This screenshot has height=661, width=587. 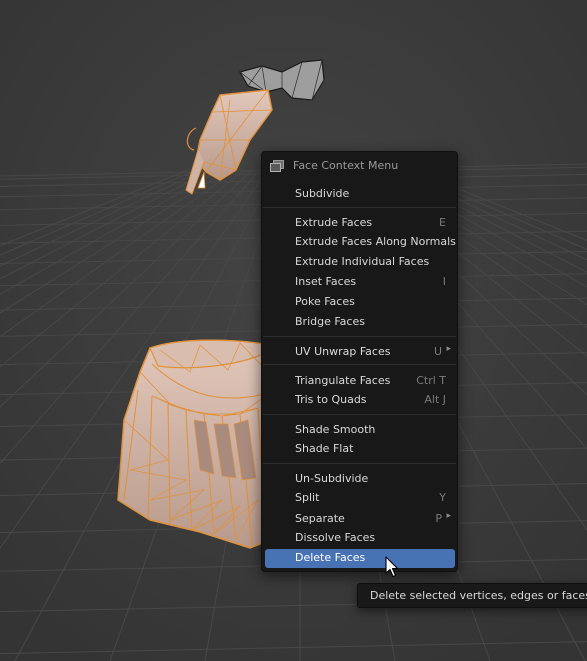 I want to click on menu-item-dissolve-faces: Dissolve Faces, so click(x=360, y=538).